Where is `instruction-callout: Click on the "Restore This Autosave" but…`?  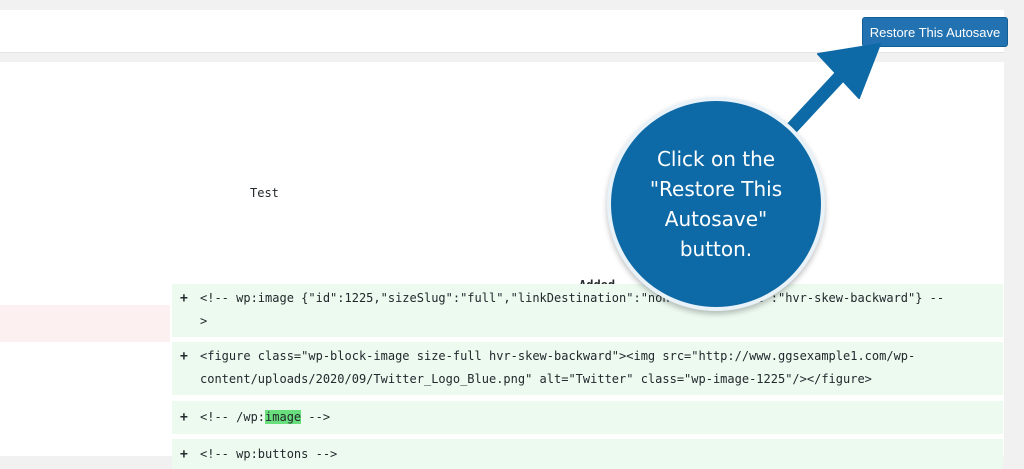
instruction-callout: Click on the "Restore This Autosave" but… is located at coordinates (716, 204).